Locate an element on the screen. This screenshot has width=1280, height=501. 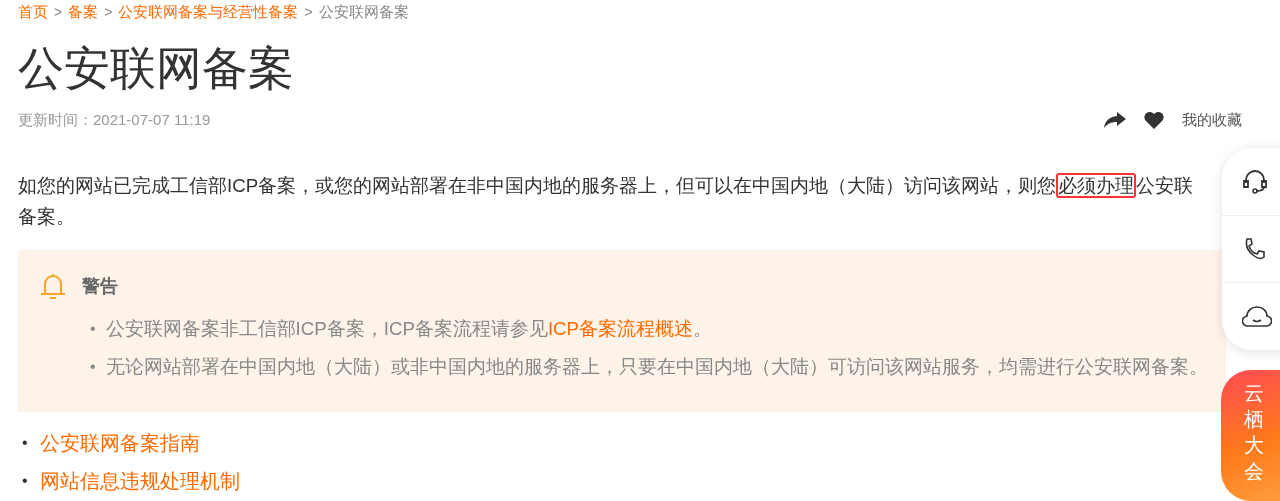
warning-text: 公安联网备案非工信部ICP备案，ICP备案流程请参见ICP备案流程概述。 is located at coordinates (409, 329).